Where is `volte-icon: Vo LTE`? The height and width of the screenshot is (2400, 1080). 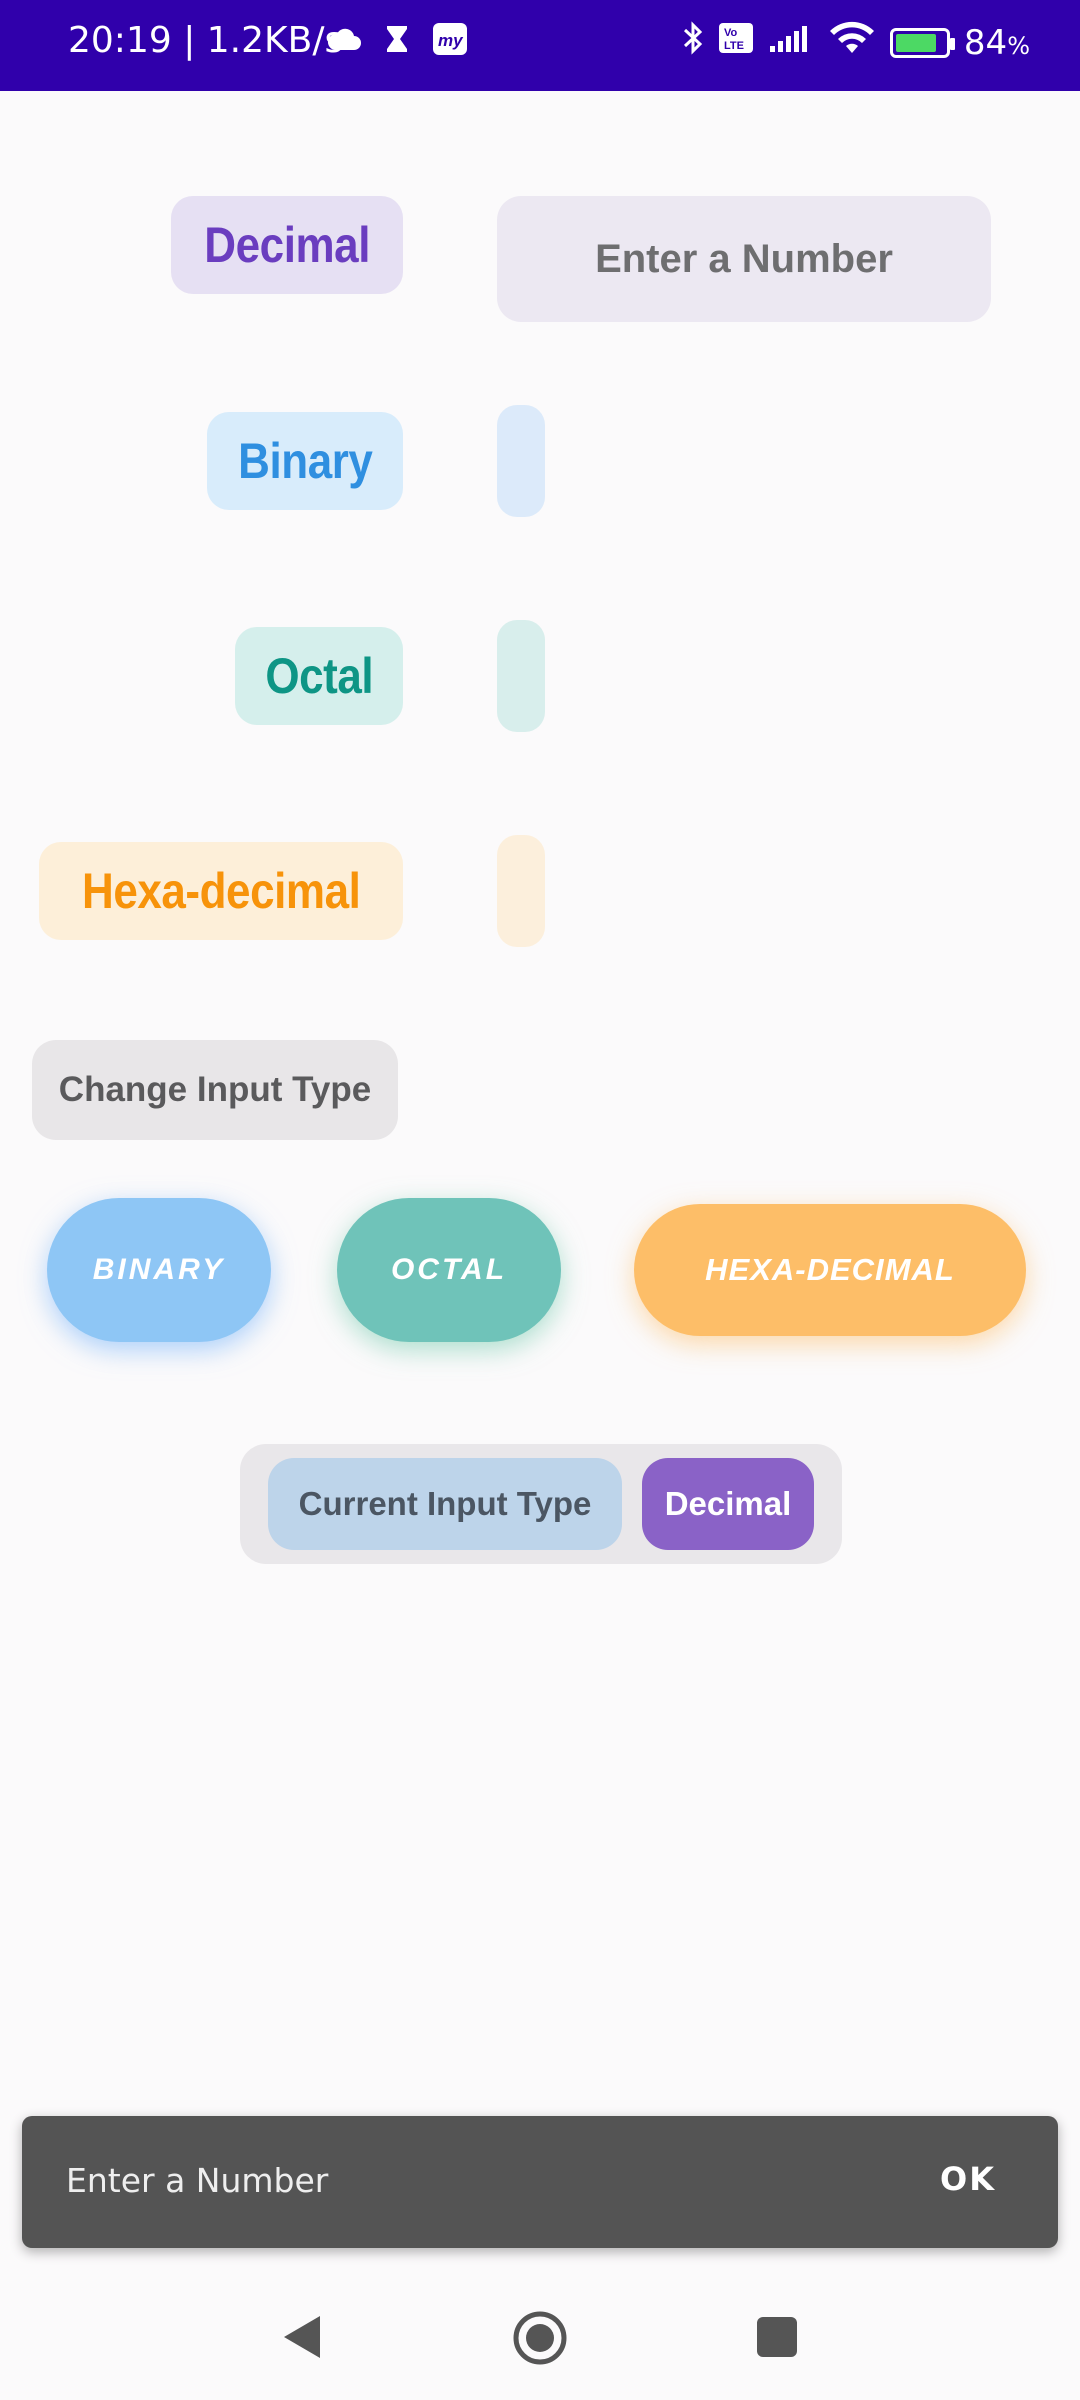 volte-icon: Vo LTE is located at coordinates (736, 42).